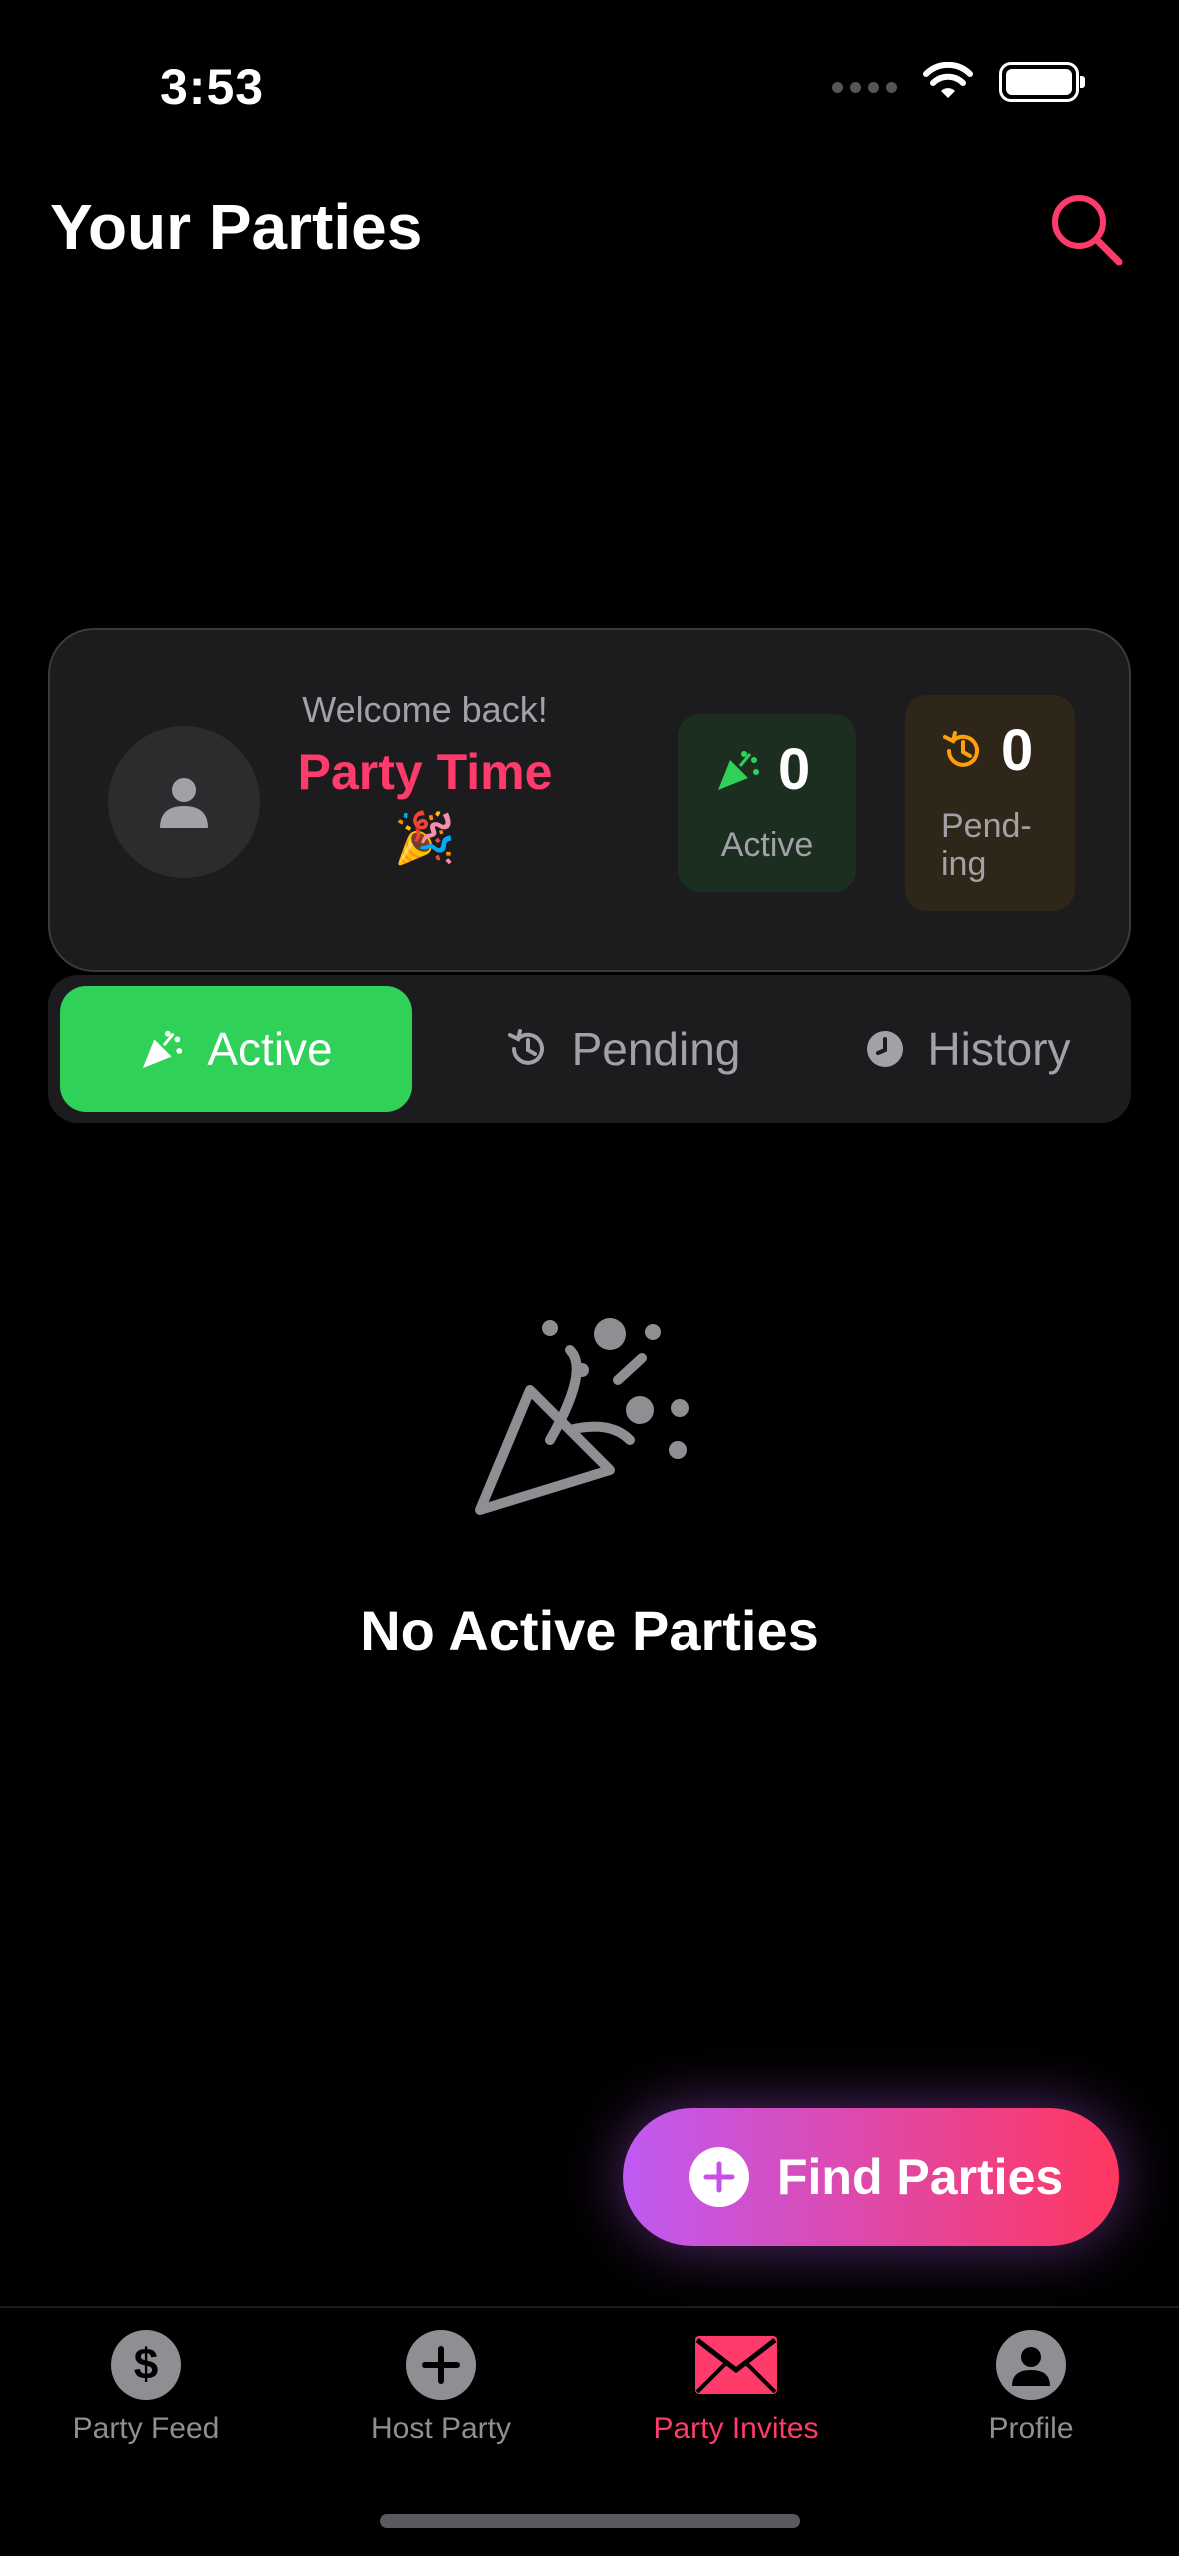 This screenshot has height=2556, width=1179. Describe the element at coordinates (441, 2428) in the screenshot. I see `nav-host-party-label: Host Party` at that location.